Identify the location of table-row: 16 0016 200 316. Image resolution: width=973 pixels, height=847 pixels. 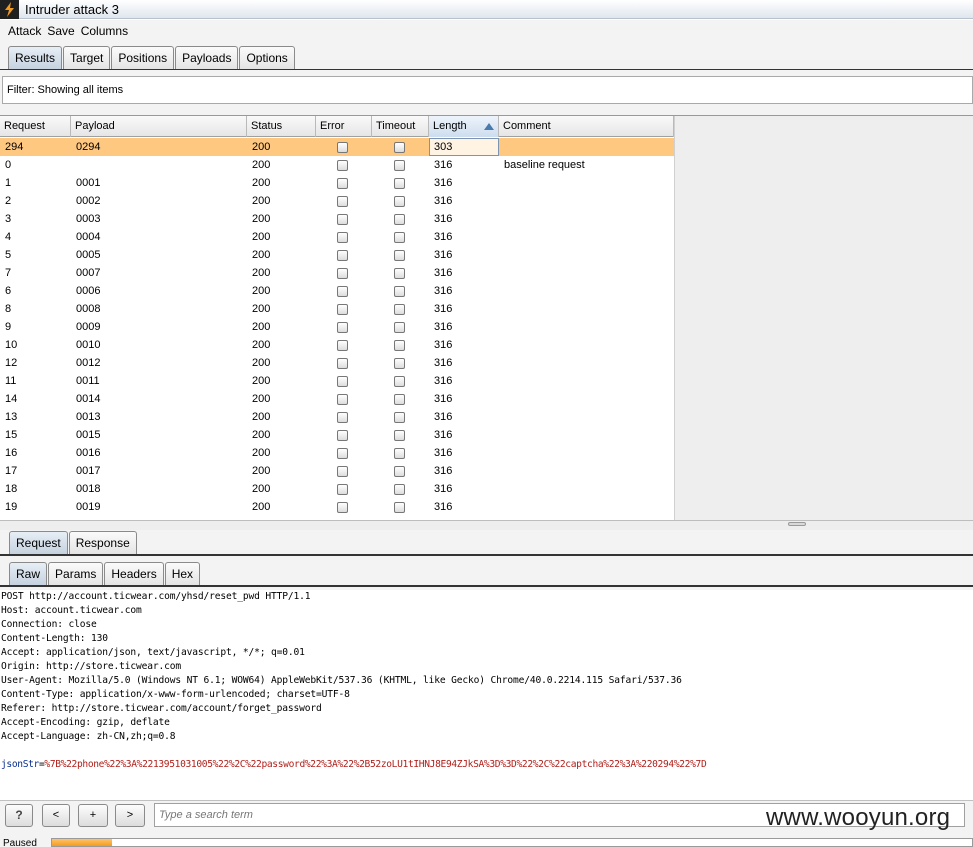
(337, 453).